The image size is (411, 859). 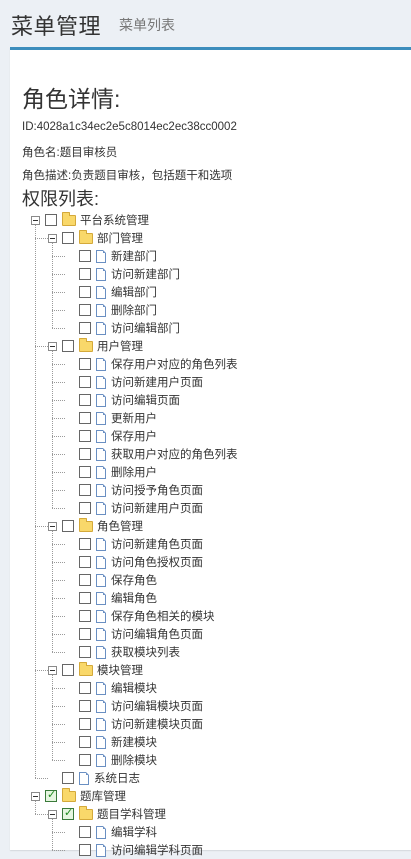 I want to click on tree-node: 新建部门, so click(x=111, y=256).